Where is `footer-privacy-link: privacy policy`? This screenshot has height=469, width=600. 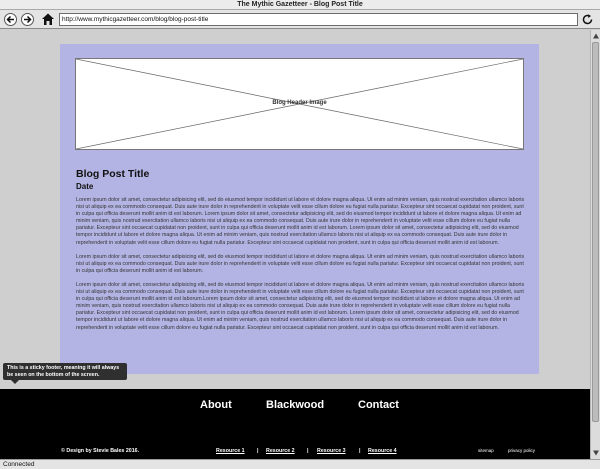 footer-privacy-link: privacy policy is located at coordinates (521, 450).